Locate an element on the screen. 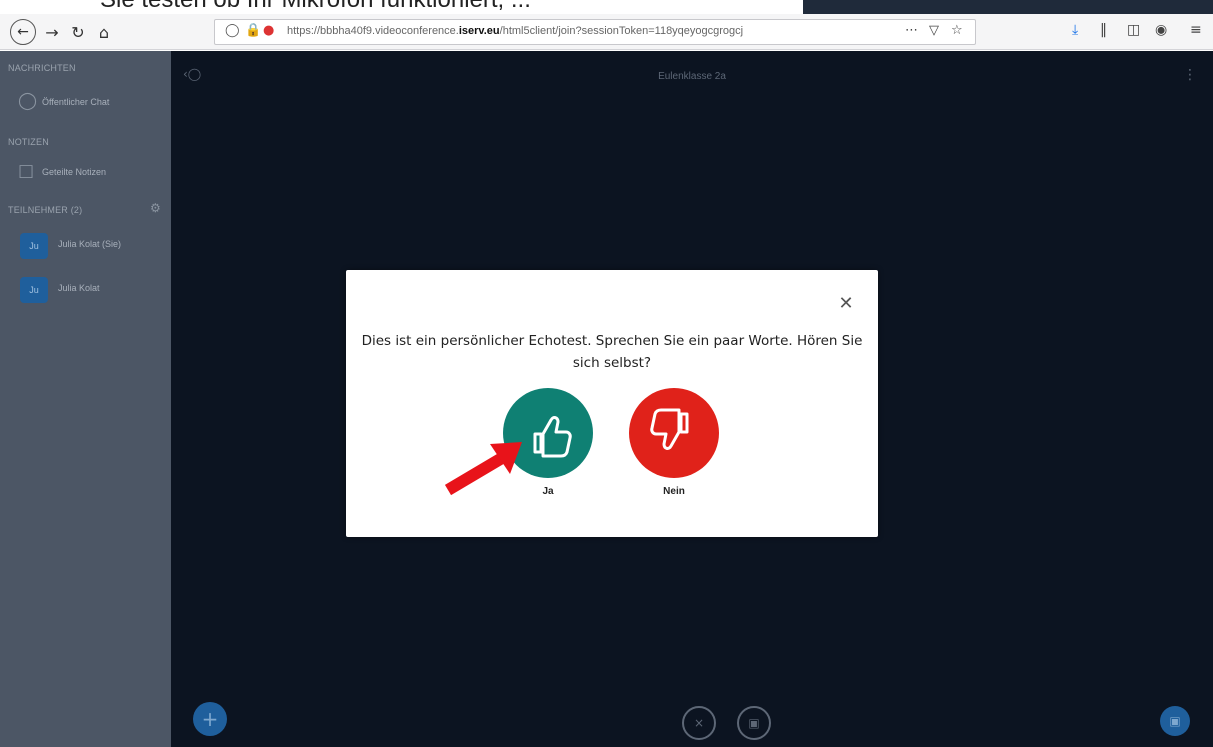 The width and height of the screenshot is (1213, 747). screenshare-button: ▣ is located at coordinates (1175, 721).